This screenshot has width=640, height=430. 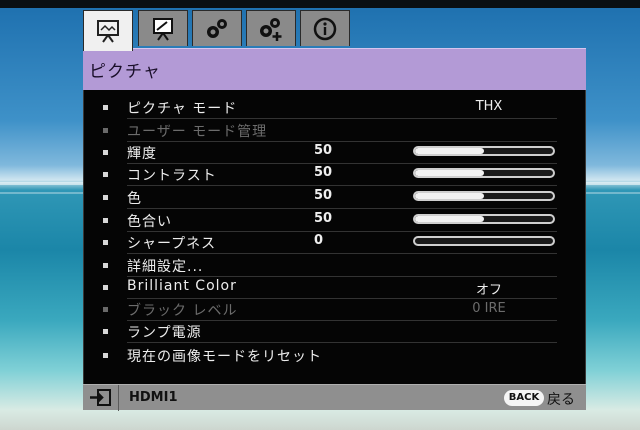 I want to click on tab-picture, so click(x=108, y=30).